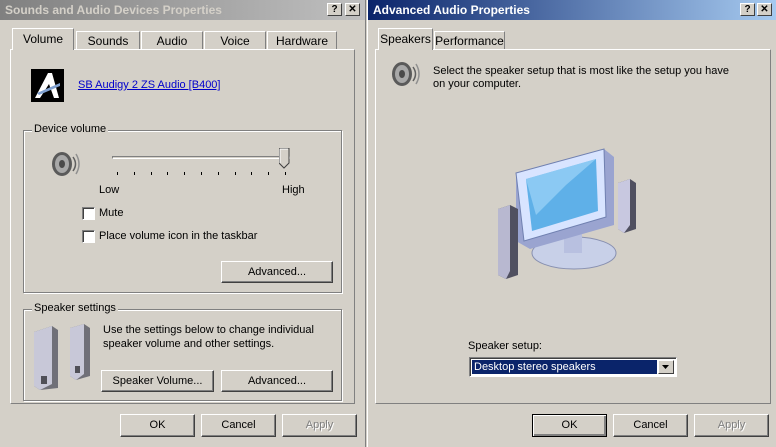 The width and height of the screenshot is (776, 447). Describe the element at coordinates (405, 39) in the screenshot. I see `tab-speakers: Speakers` at that location.